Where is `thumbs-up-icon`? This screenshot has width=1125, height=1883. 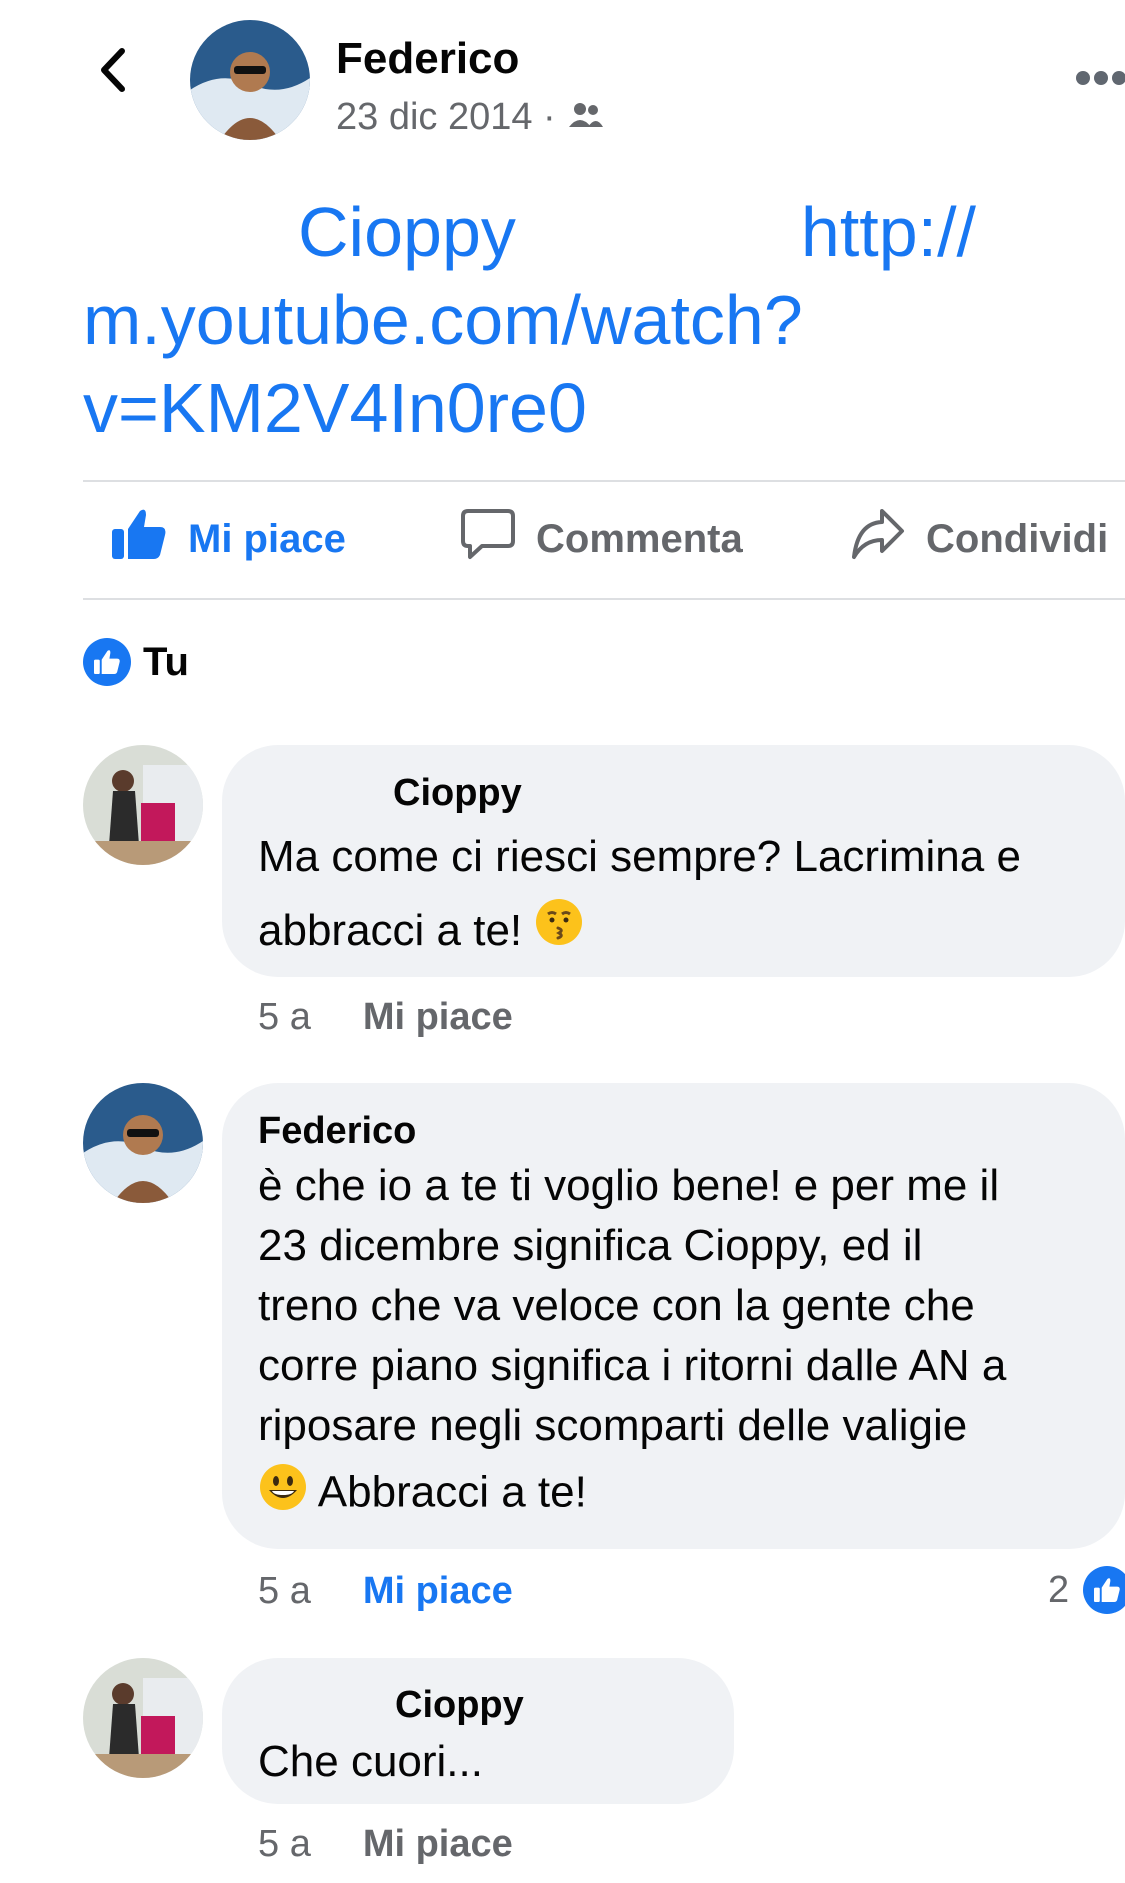 thumbs-up-icon is located at coordinates (139, 539).